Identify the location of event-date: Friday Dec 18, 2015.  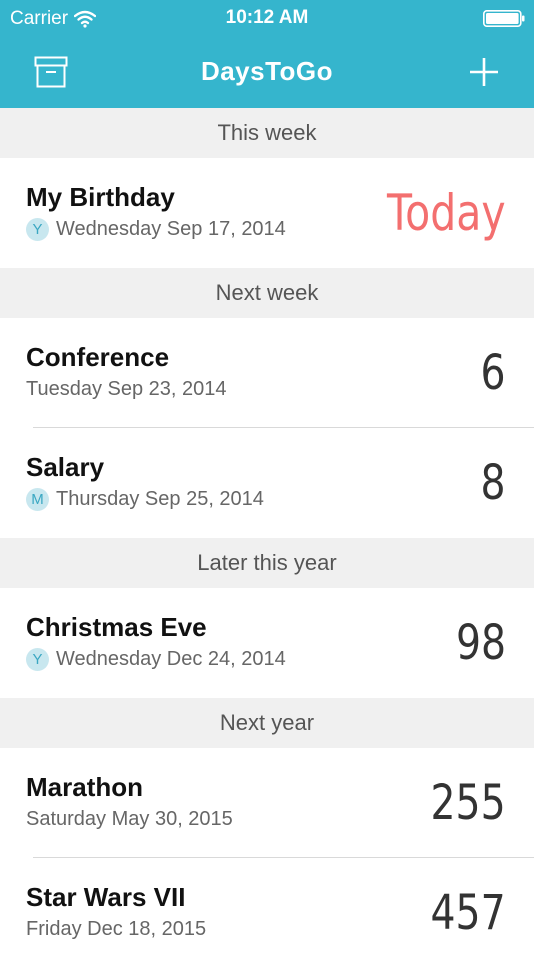
(116, 929).